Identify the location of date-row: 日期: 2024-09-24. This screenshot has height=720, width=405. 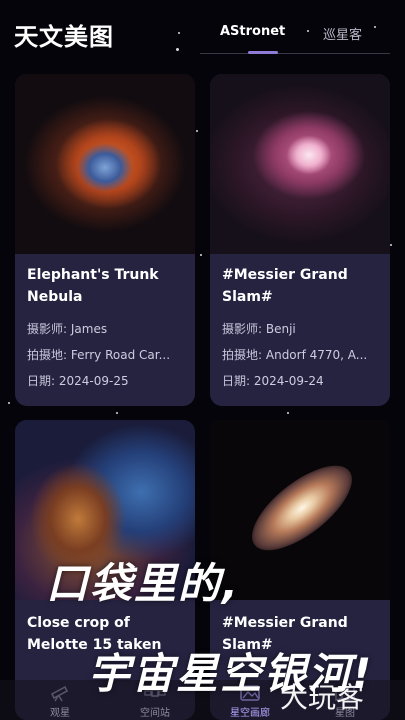
(300, 381).